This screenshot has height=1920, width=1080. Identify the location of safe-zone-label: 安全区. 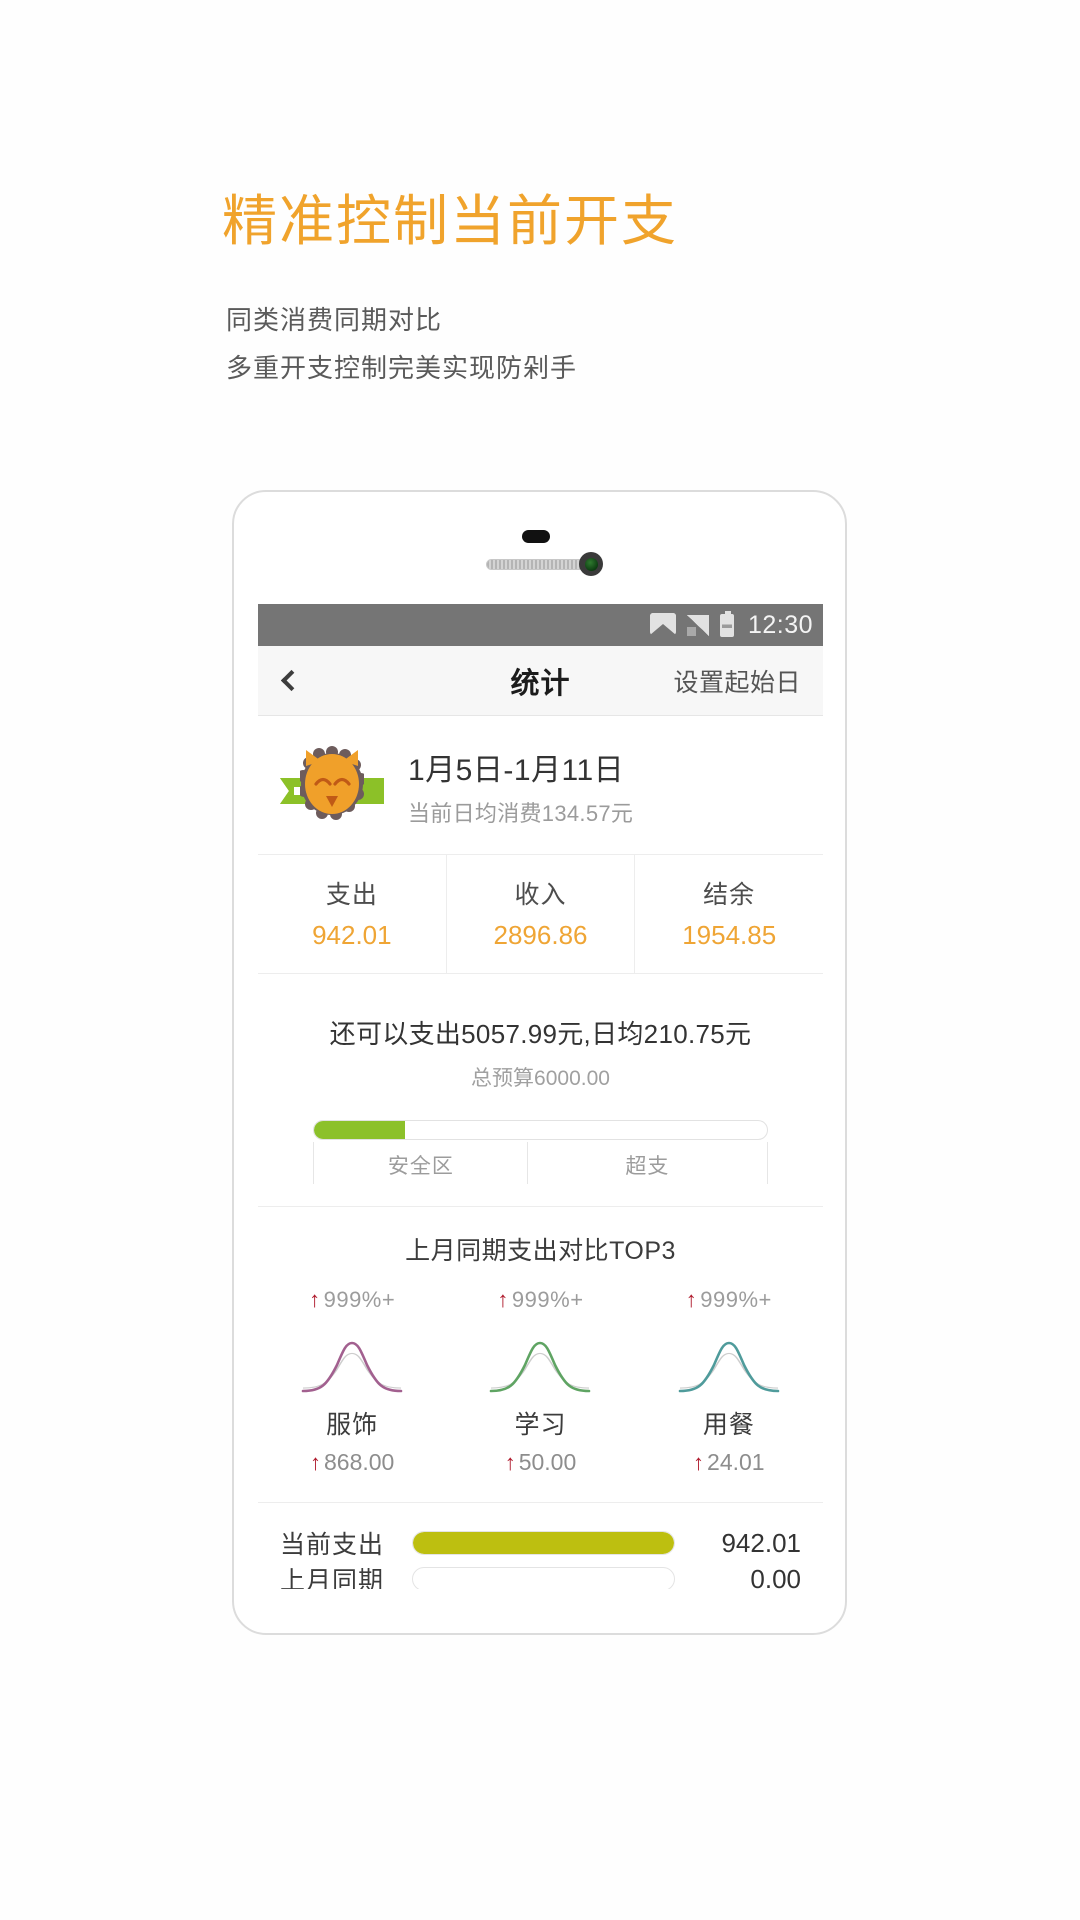
(420, 1166).